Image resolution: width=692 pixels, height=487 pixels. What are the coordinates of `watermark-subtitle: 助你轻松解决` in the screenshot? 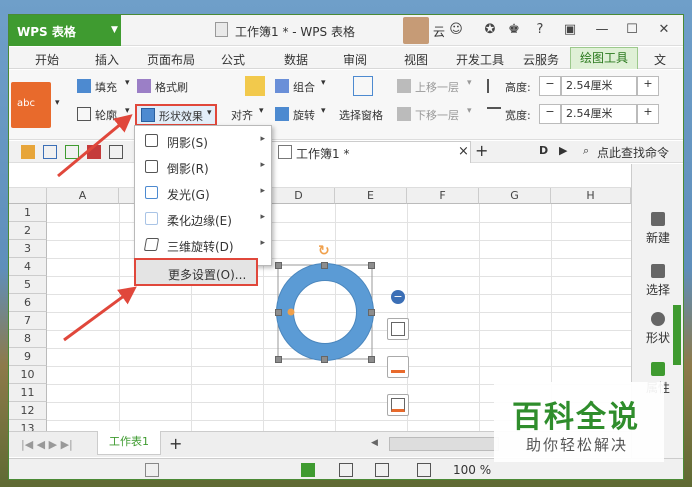 It's located at (577, 445).